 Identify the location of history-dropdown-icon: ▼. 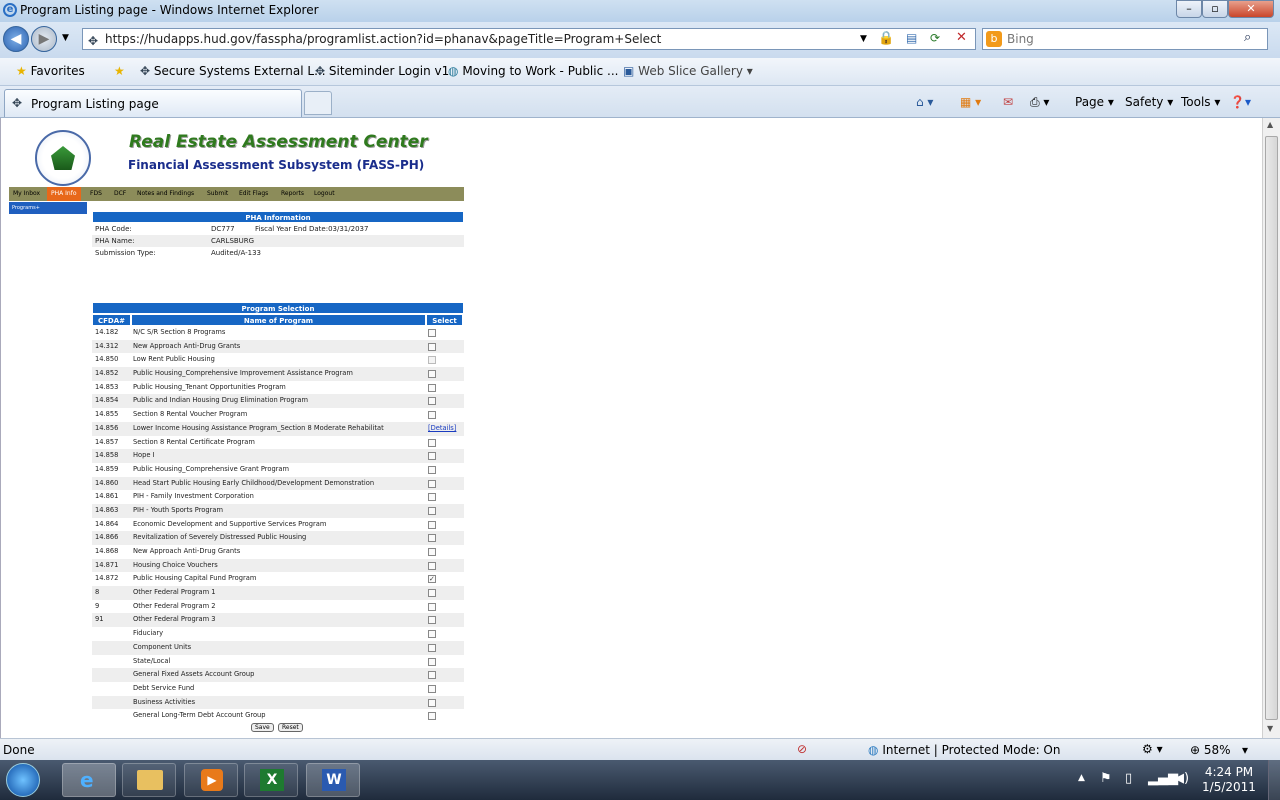
(65, 38).